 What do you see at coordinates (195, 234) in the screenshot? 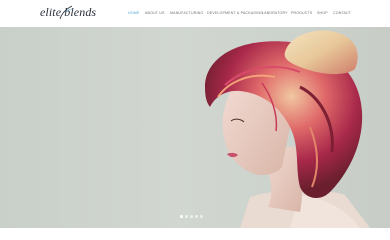
I see `page-bottom-band` at bounding box center [195, 234].